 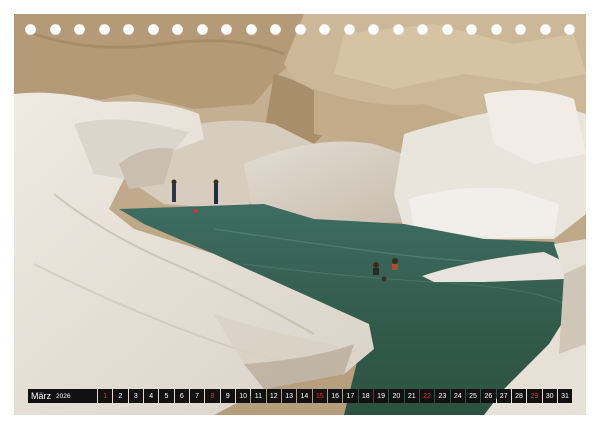 I want to click on calendar-day: 16, so click(x=335, y=396).